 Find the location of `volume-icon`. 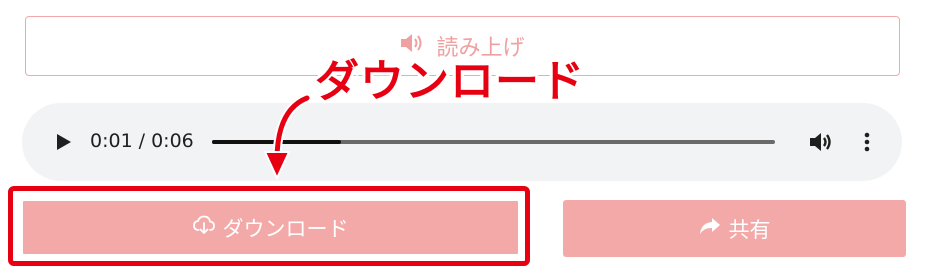

volume-icon is located at coordinates (821, 142).